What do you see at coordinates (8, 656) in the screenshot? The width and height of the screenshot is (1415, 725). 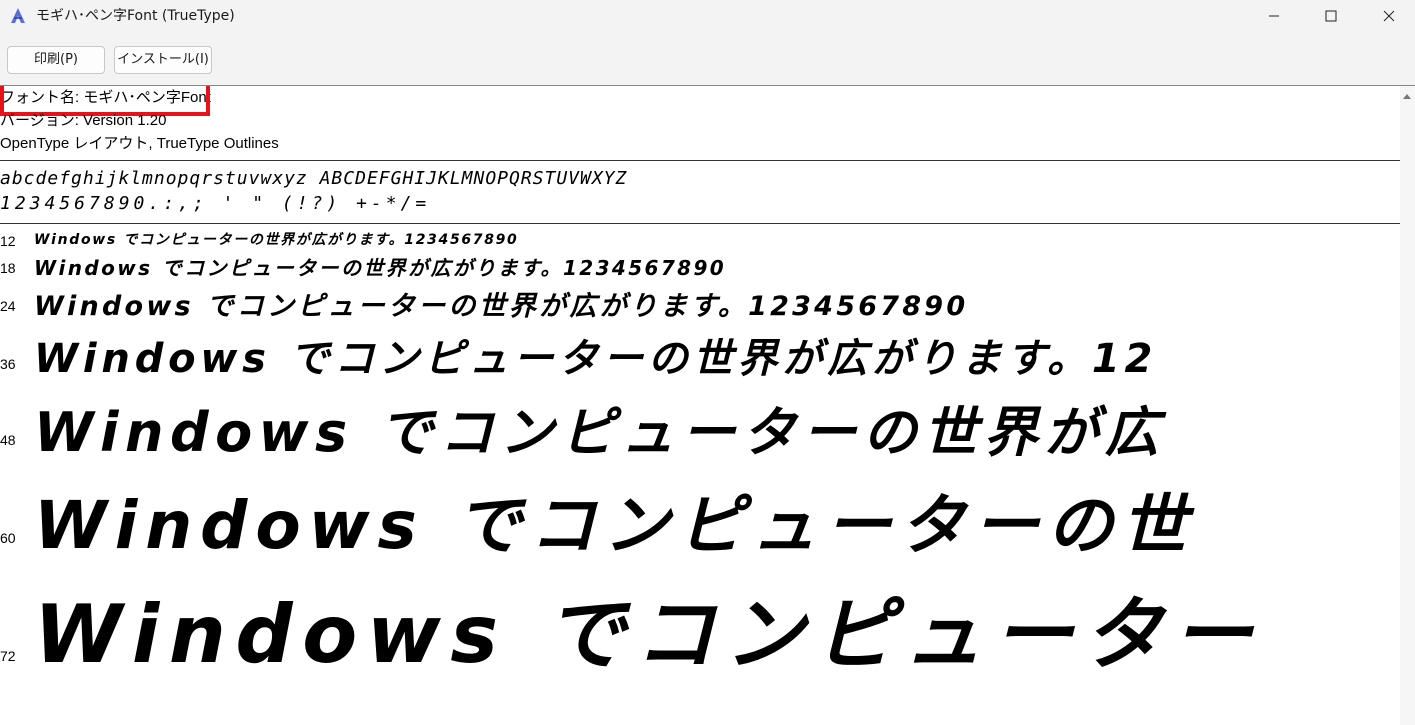 I see `size-label: 72` at bounding box center [8, 656].